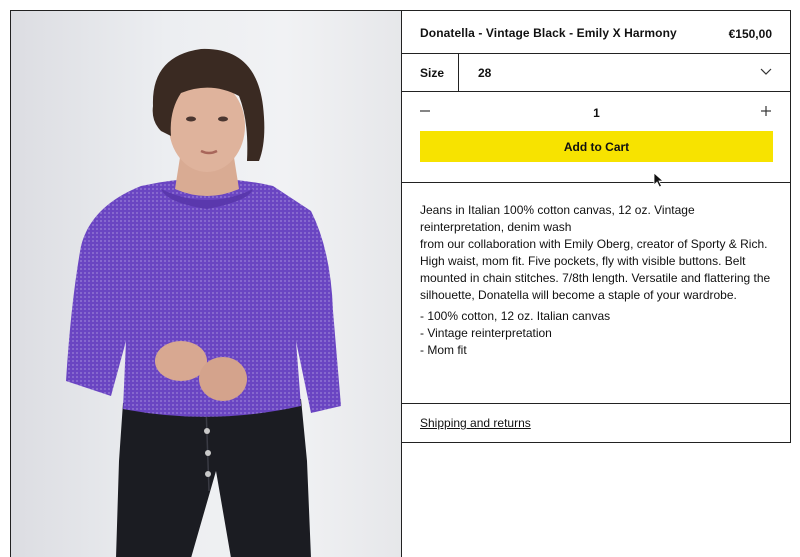 This screenshot has height=557, width=800. What do you see at coordinates (432, 73) in the screenshot?
I see `size-label: Size` at bounding box center [432, 73].